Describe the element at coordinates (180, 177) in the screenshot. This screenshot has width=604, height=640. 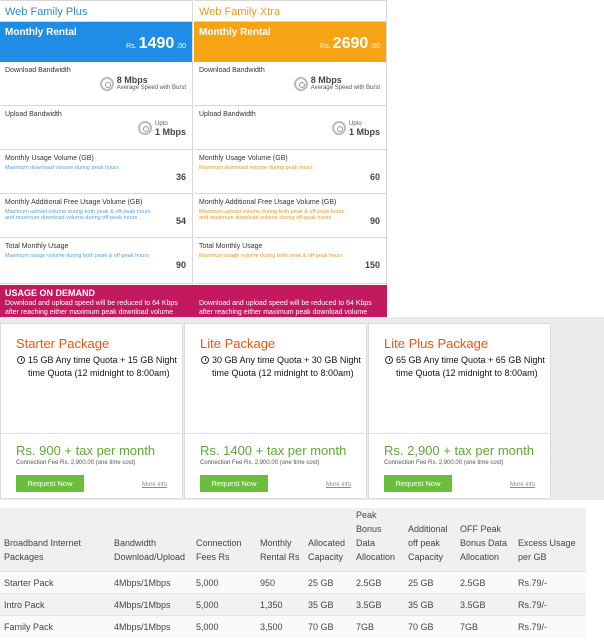
I see `usage-value: 36` at that location.